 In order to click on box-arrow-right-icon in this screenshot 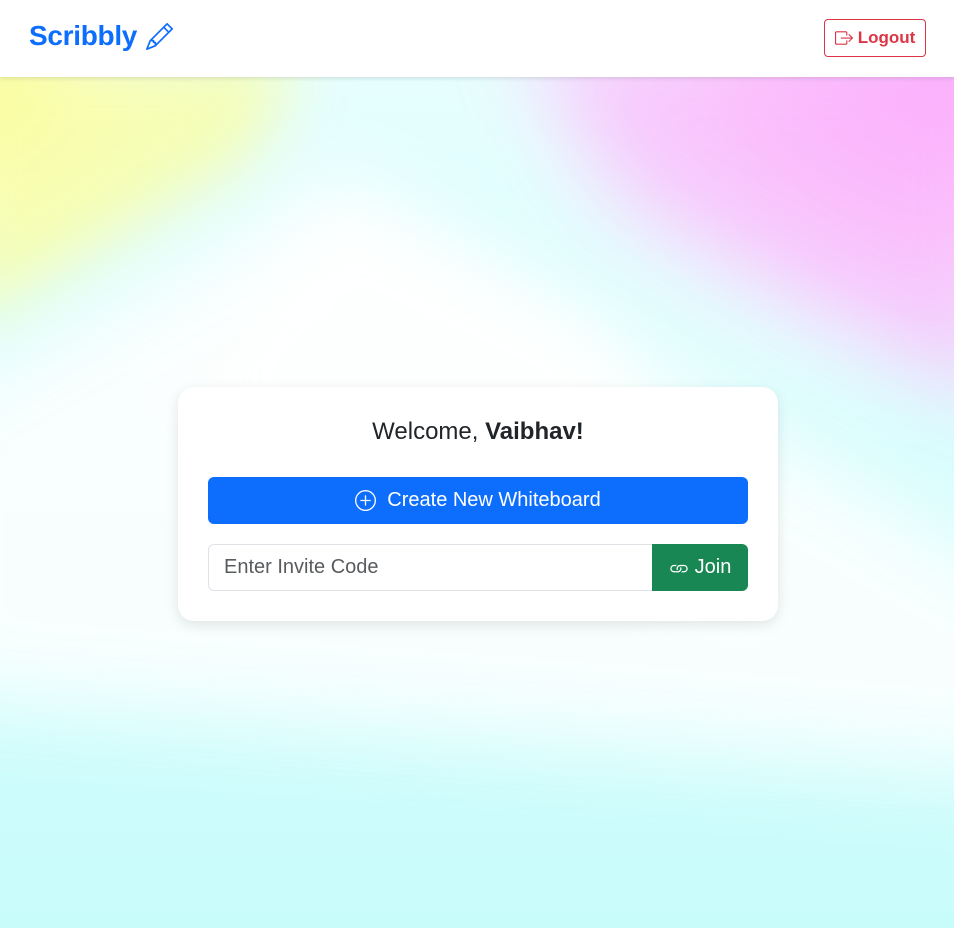, I will do `click(843, 38)`.